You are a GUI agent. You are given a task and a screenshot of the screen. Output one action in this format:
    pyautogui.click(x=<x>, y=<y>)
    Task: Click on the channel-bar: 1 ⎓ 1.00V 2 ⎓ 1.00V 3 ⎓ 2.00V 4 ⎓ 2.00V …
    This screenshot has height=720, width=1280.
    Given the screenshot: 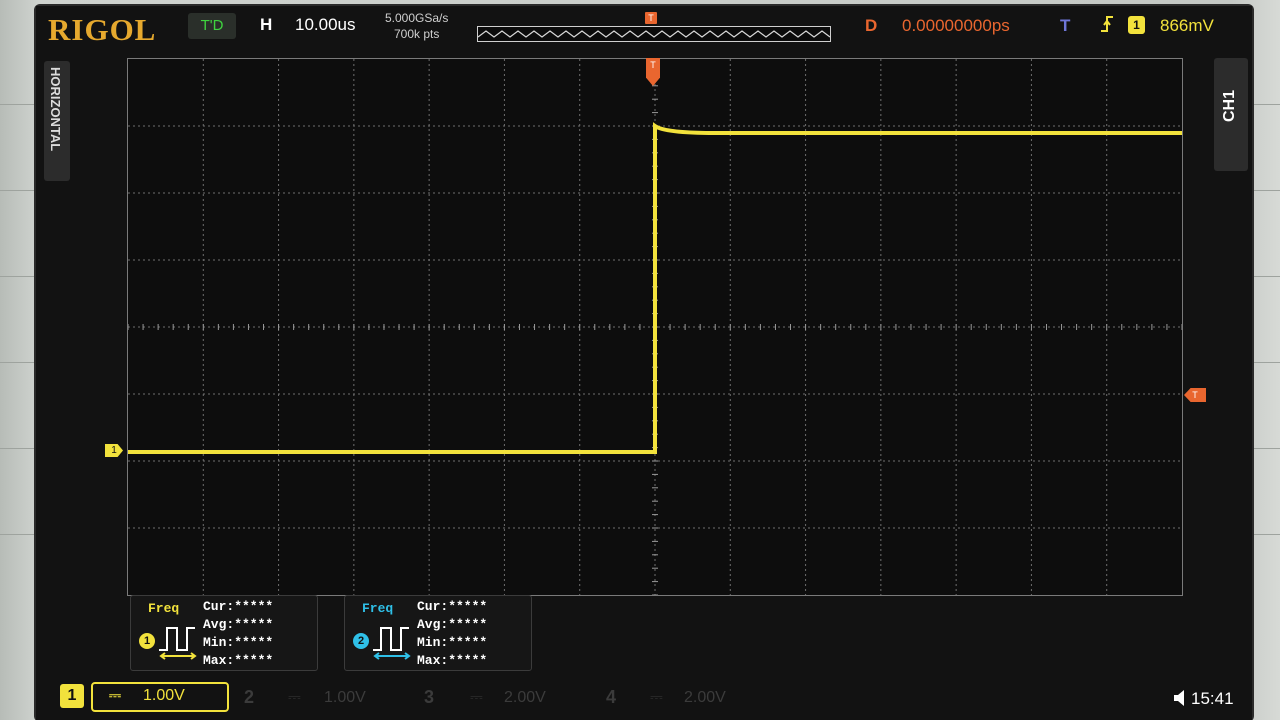 What is the action you would take?
    pyautogui.click(x=644, y=697)
    